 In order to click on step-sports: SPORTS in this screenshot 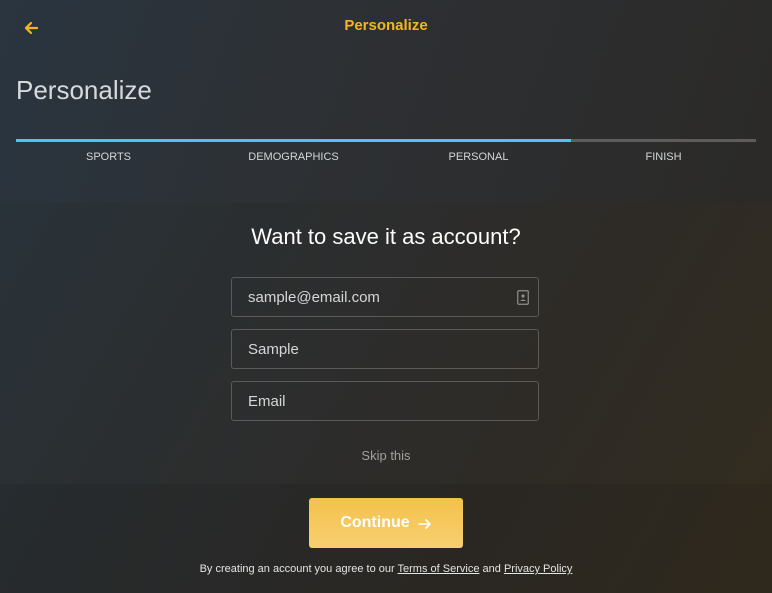, I will do `click(108, 157)`.